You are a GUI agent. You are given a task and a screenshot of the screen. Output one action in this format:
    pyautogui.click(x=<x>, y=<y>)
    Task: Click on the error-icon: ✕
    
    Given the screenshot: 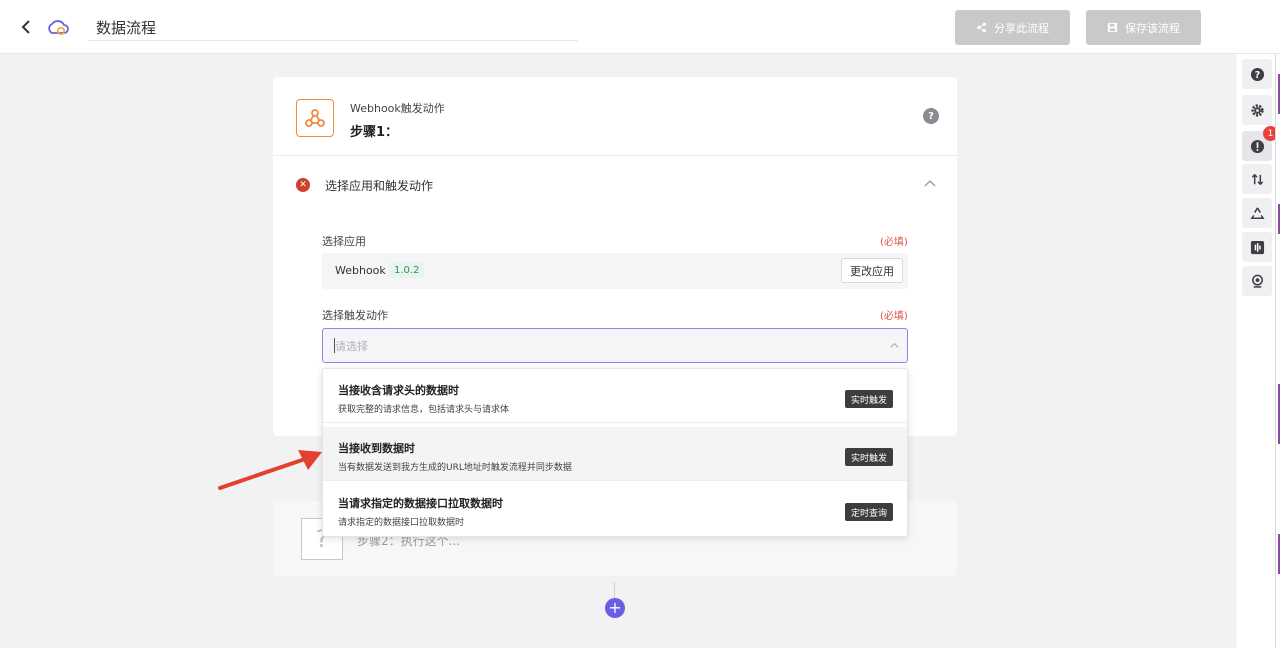 What is the action you would take?
    pyautogui.click(x=303, y=185)
    